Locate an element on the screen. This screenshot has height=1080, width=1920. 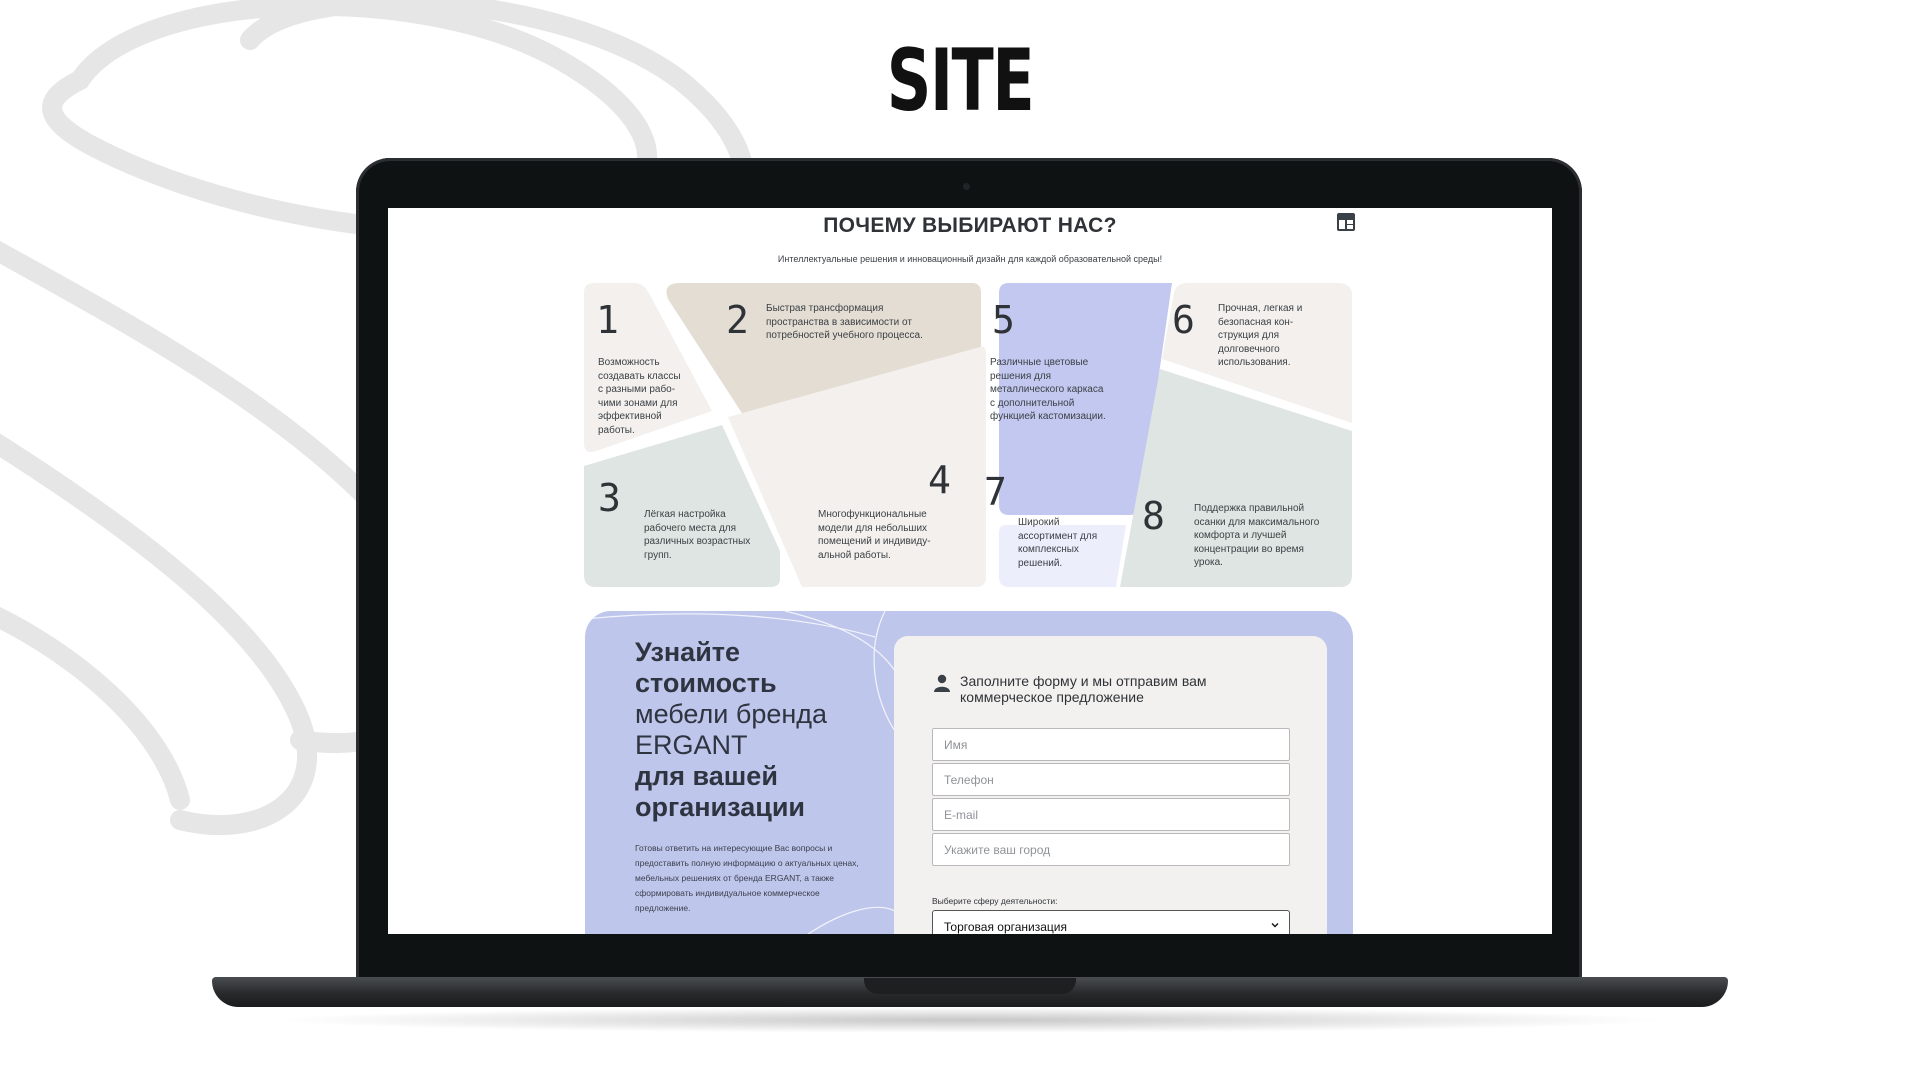
laptop-camera is located at coordinates (966, 186).